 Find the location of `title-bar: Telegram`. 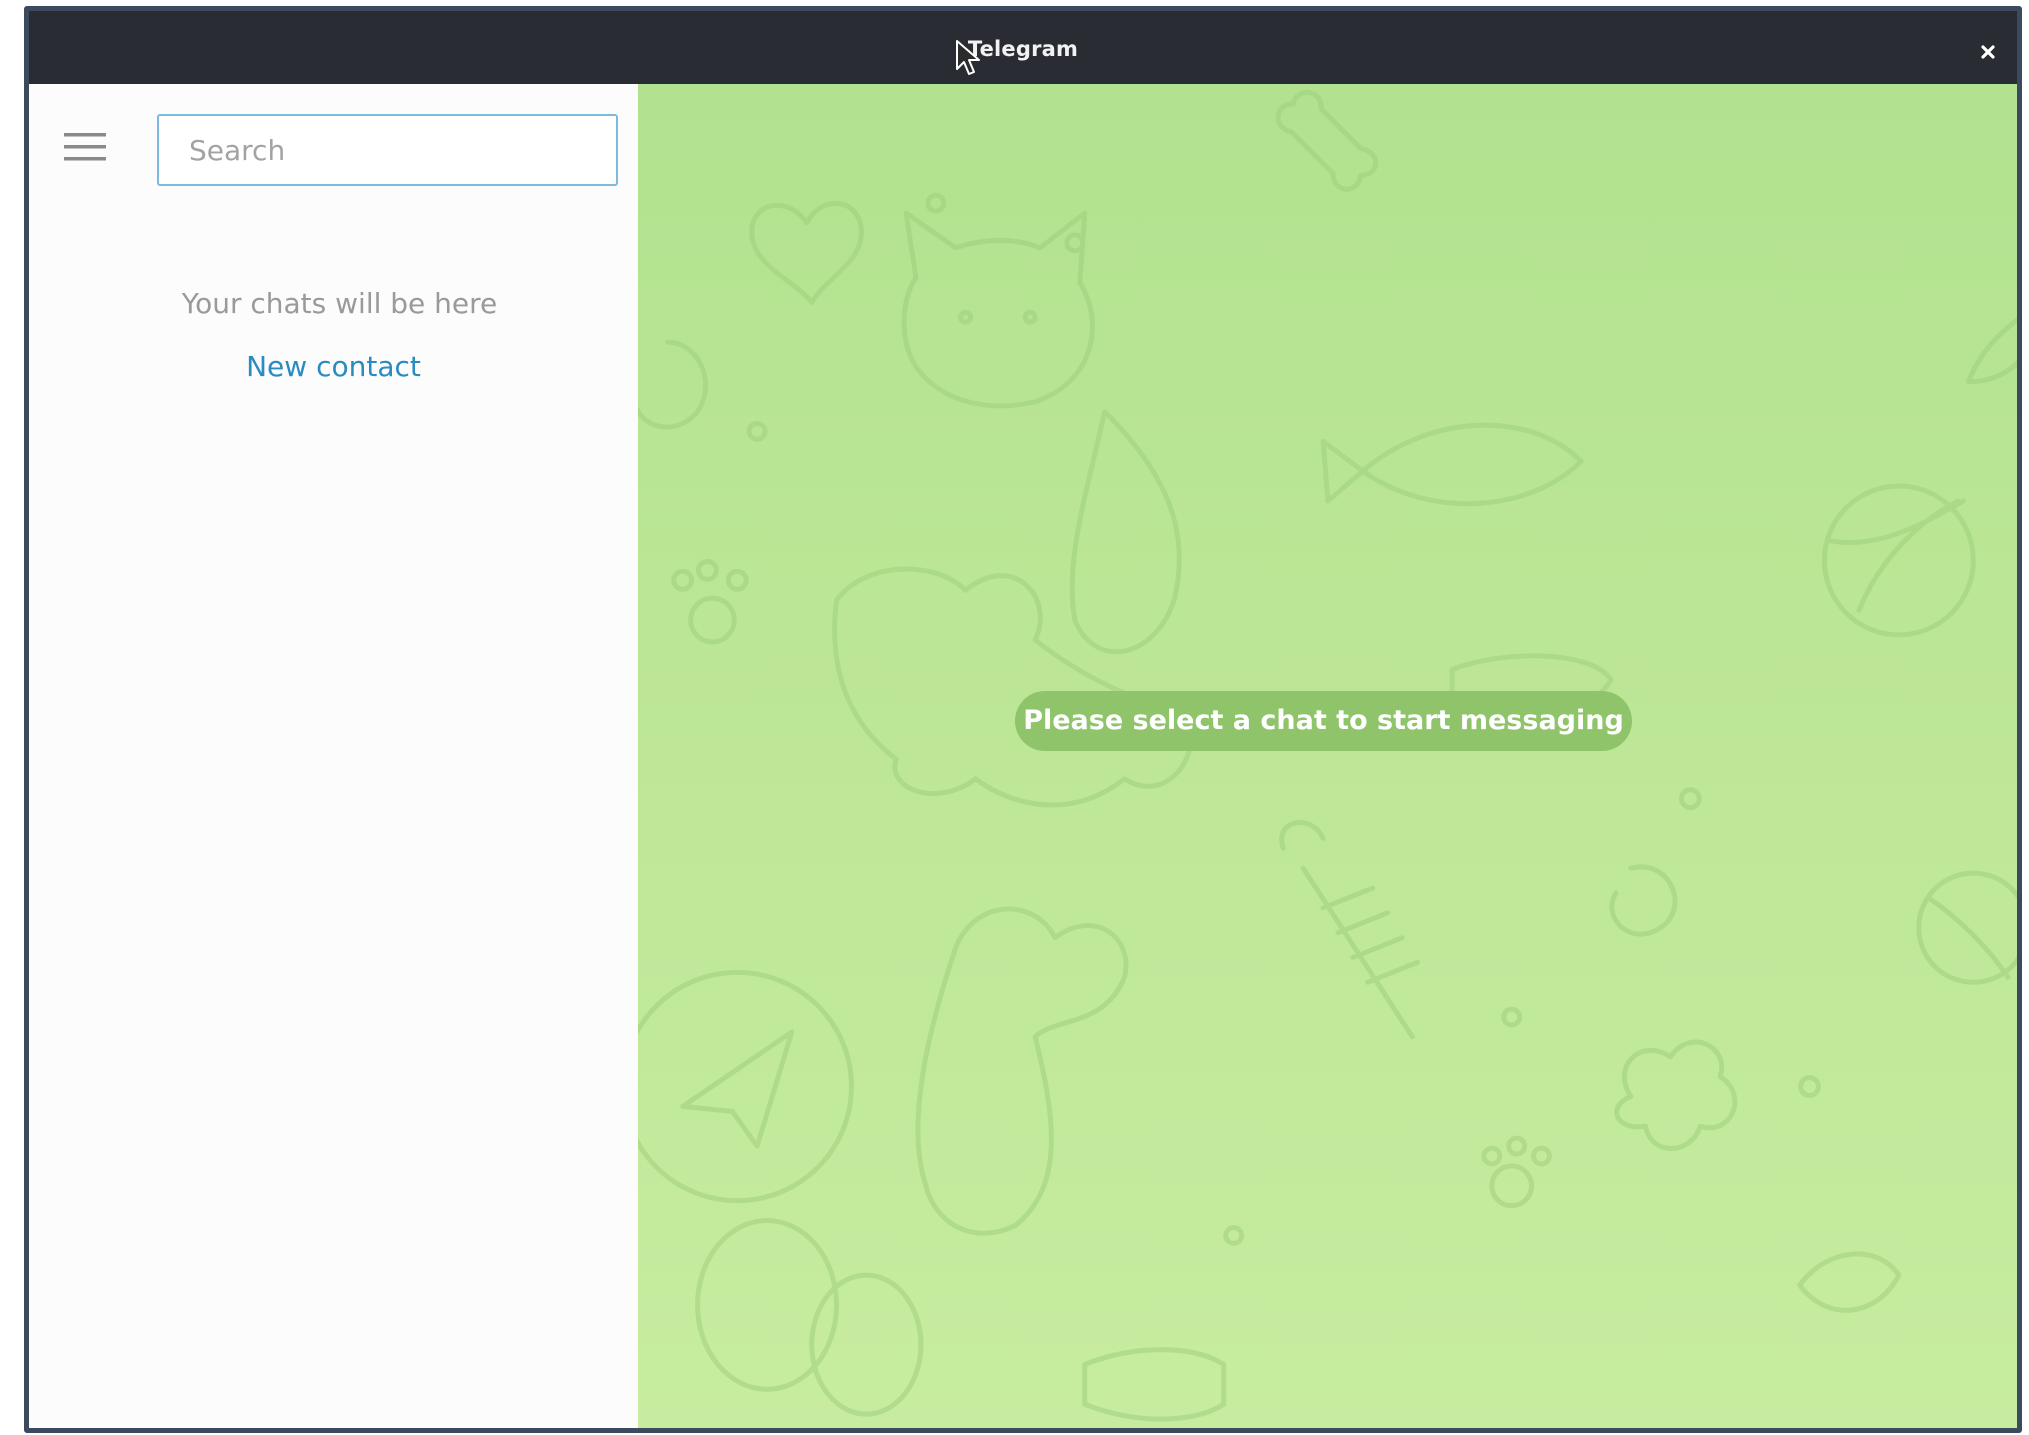

title-bar: Telegram is located at coordinates (1023, 47).